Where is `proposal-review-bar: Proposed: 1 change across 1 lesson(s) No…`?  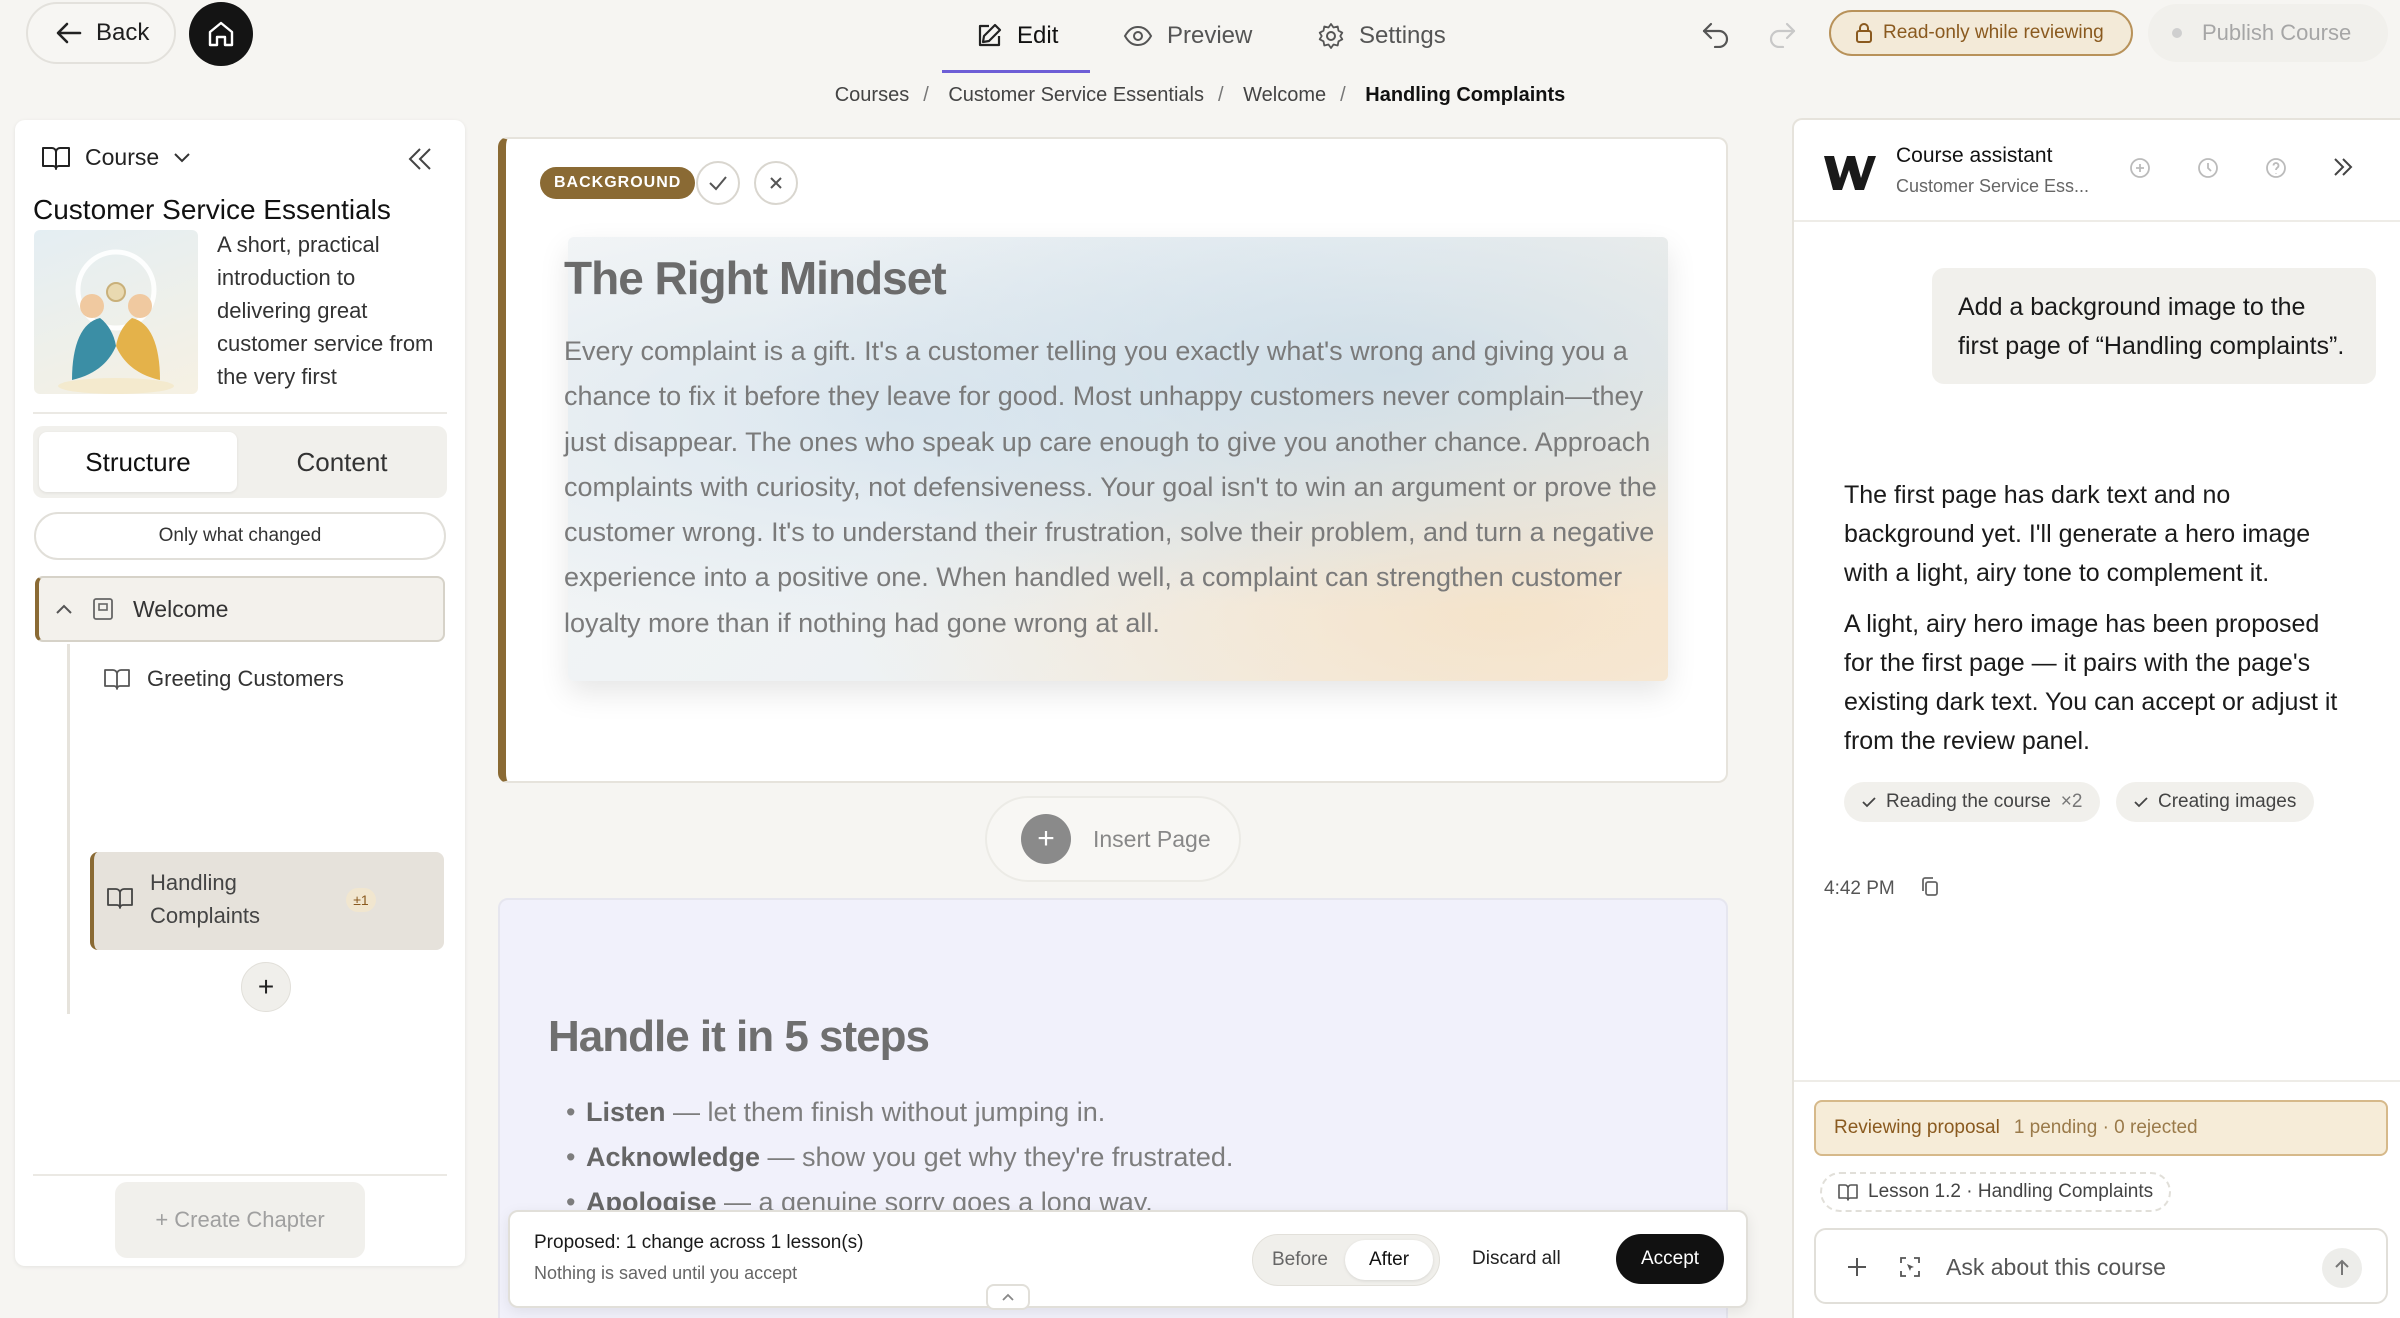 proposal-review-bar: Proposed: 1 change across 1 lesson(s) No… is located at coordinates (1128, 1259).